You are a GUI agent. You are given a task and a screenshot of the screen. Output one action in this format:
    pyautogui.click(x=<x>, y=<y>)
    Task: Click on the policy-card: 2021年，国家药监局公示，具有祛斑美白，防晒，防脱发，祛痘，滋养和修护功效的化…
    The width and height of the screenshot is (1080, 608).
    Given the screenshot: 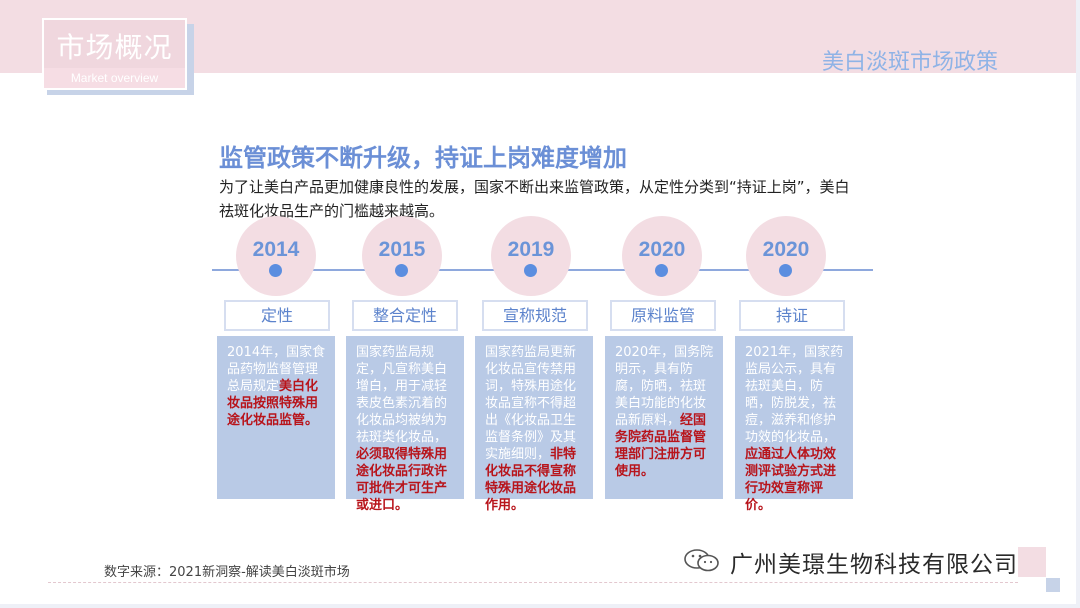 What is the action you would take?
    pyautogui.click(x=794, y=424)
    